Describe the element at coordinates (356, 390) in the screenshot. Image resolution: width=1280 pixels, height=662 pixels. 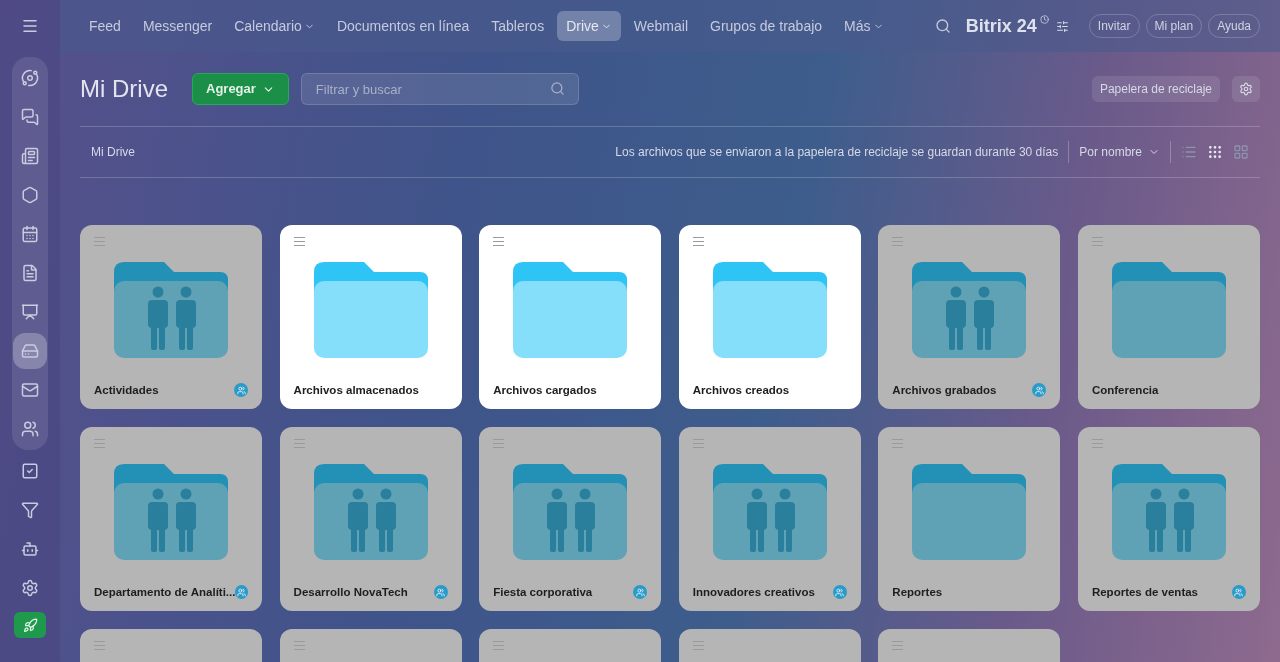
I see `folder-name: Archivos almacenados` at that location.